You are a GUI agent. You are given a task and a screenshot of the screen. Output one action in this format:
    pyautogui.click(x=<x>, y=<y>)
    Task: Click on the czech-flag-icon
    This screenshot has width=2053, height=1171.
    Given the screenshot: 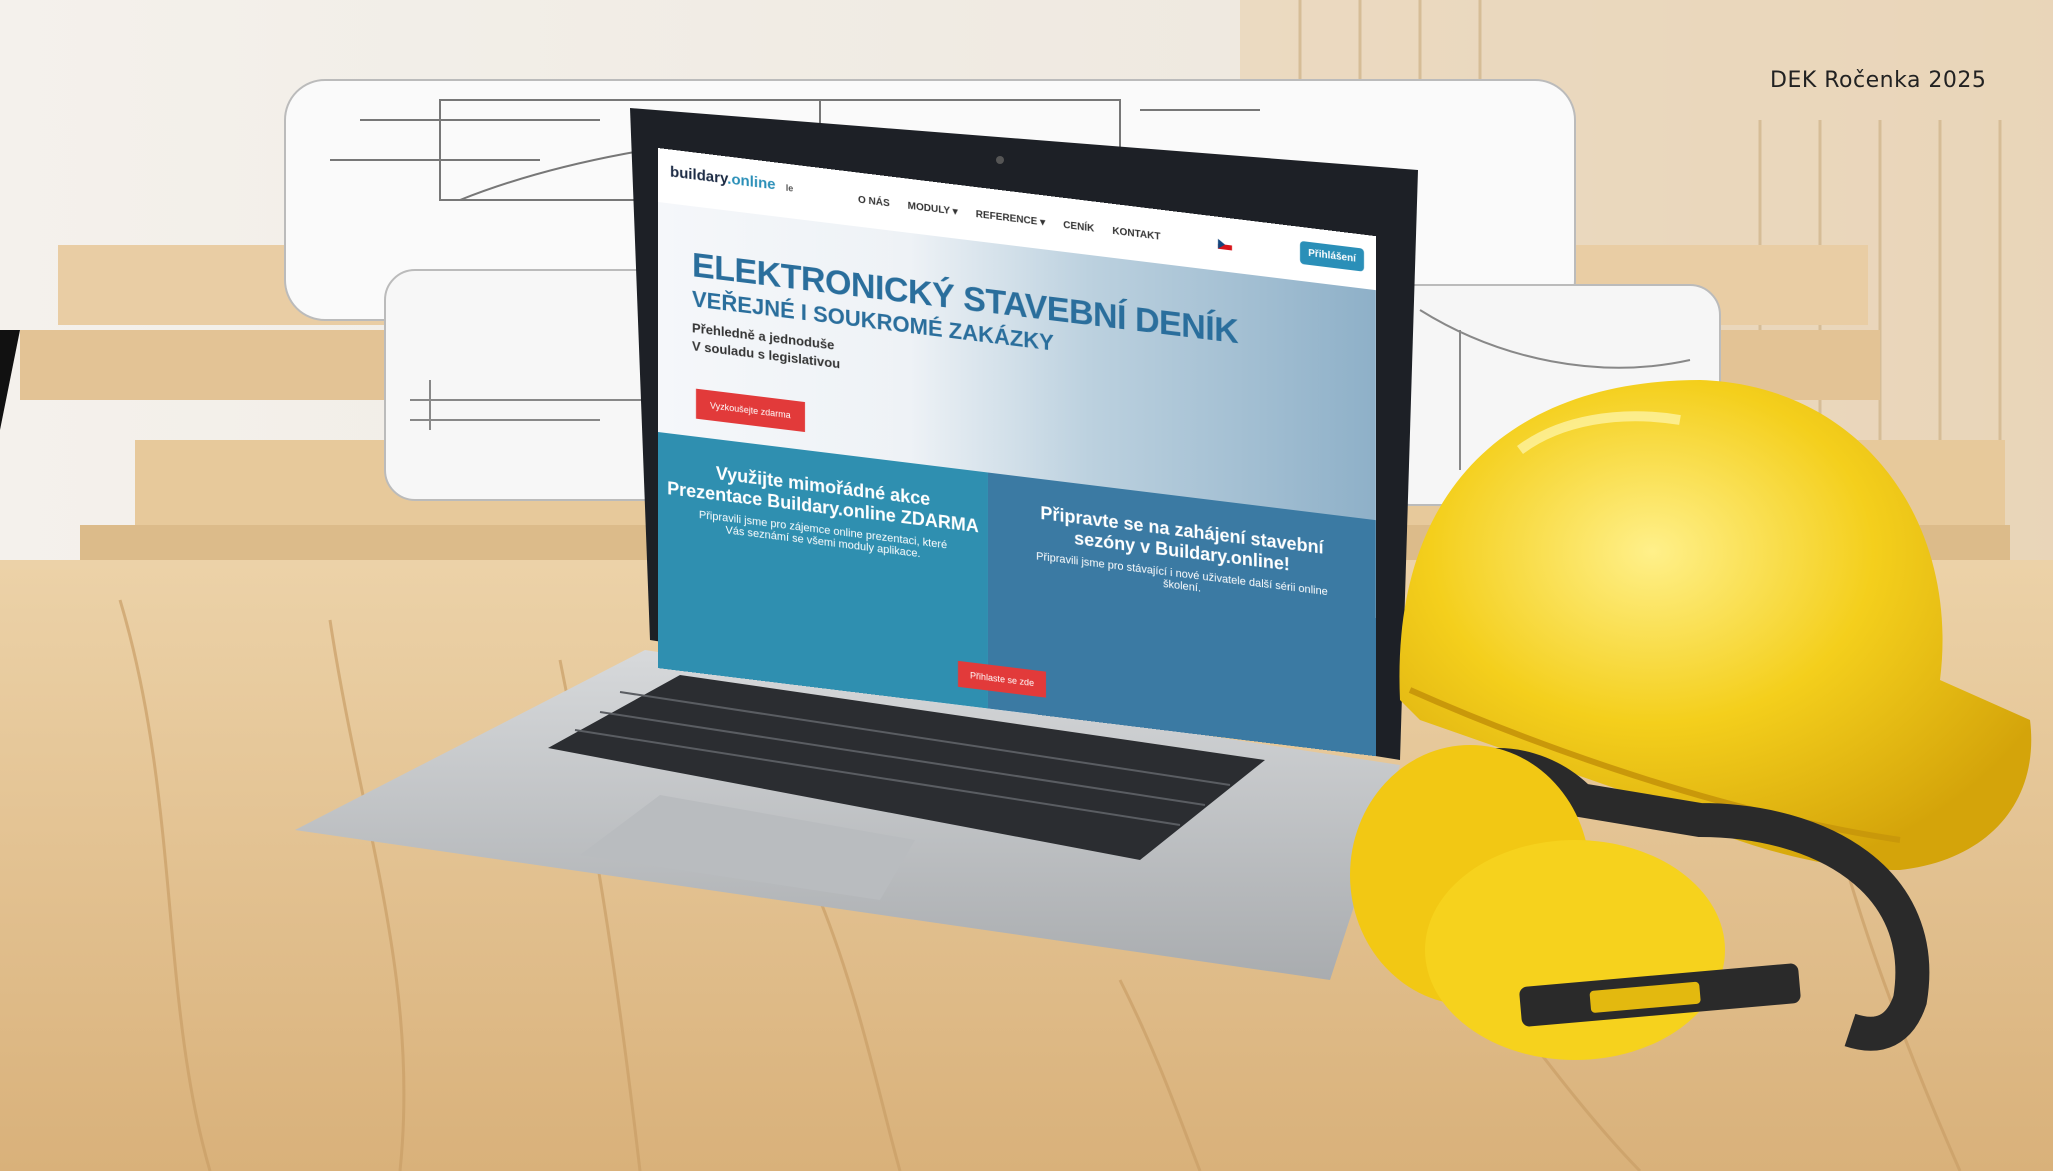 What is the action you would take?
    pyautogui.click(x=1225, y=244)
    